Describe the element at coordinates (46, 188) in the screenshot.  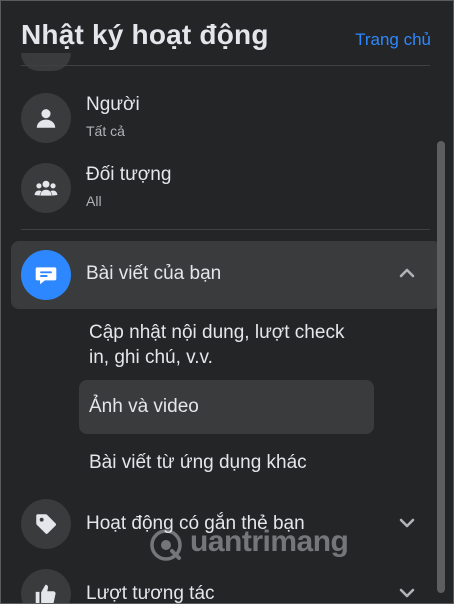
I see `people-group-icon` at that location.